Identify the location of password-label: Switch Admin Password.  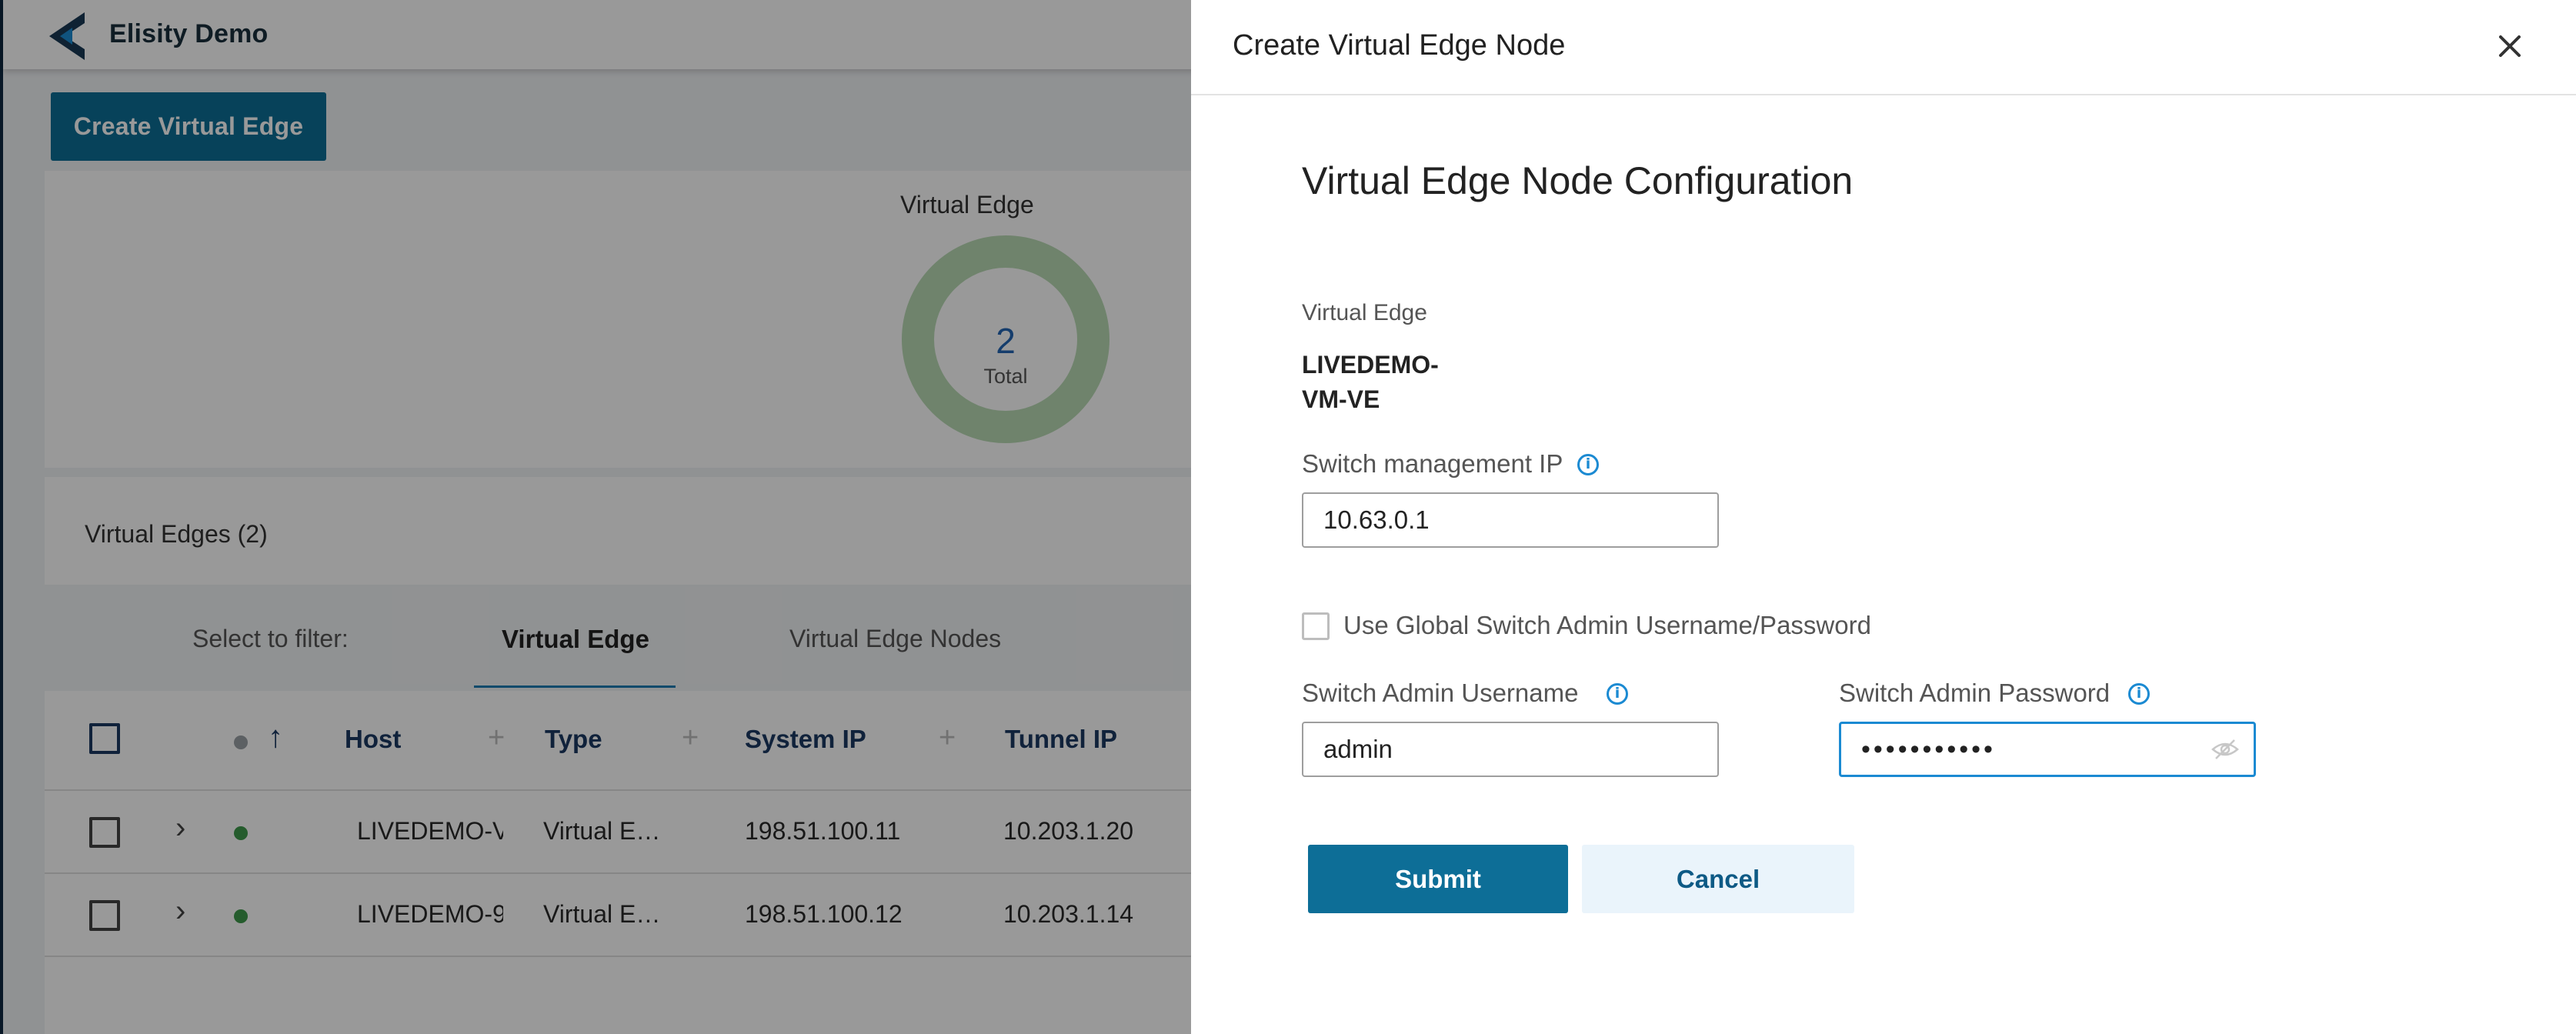
(1975, 693).